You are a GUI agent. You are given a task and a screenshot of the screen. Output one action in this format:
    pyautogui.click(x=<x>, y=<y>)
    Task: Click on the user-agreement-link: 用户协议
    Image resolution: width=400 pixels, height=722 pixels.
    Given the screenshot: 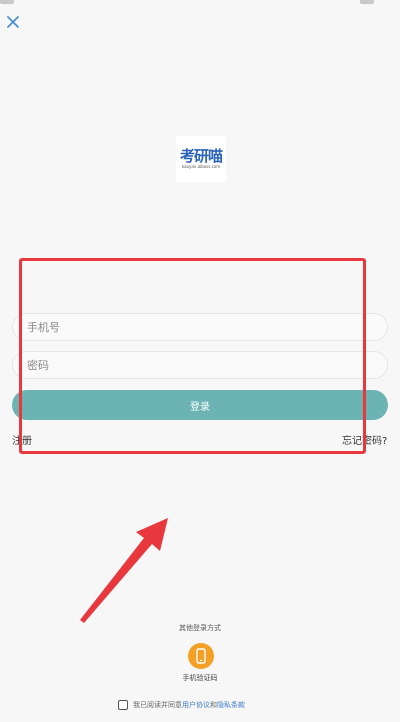 What is the action you would take?
    pyautogui.click(x=196, y=705)
    